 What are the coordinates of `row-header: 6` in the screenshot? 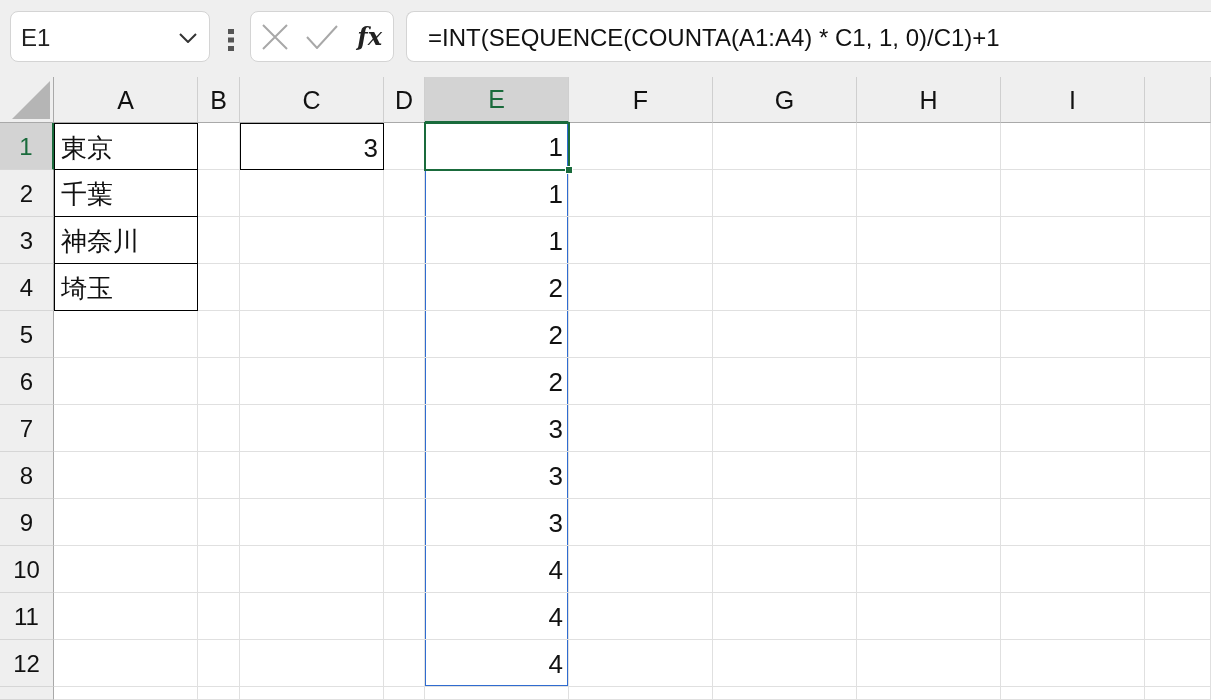 It's located at (27, 381).